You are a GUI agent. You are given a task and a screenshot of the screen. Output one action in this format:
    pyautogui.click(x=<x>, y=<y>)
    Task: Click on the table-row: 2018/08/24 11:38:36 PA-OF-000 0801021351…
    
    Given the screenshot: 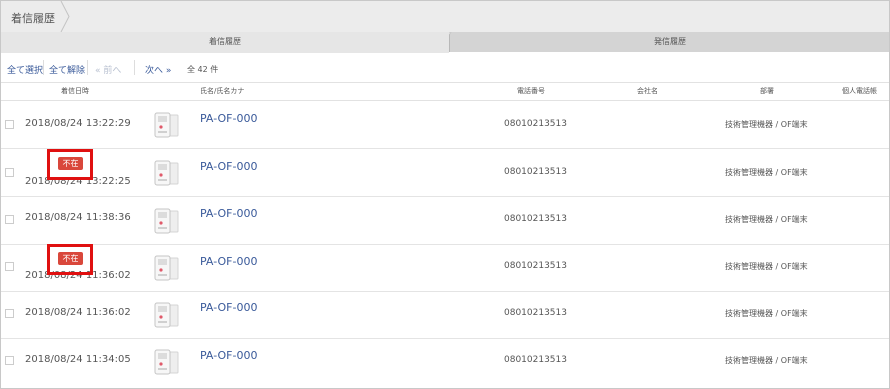 What is the action you would take?
    pyautogui.click(x=445, y=221)
    